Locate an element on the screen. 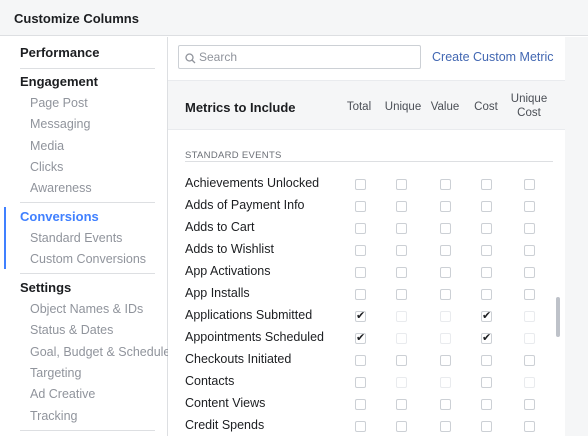 The image size is (588, 436). search-box is located at coordinates (299, 57).